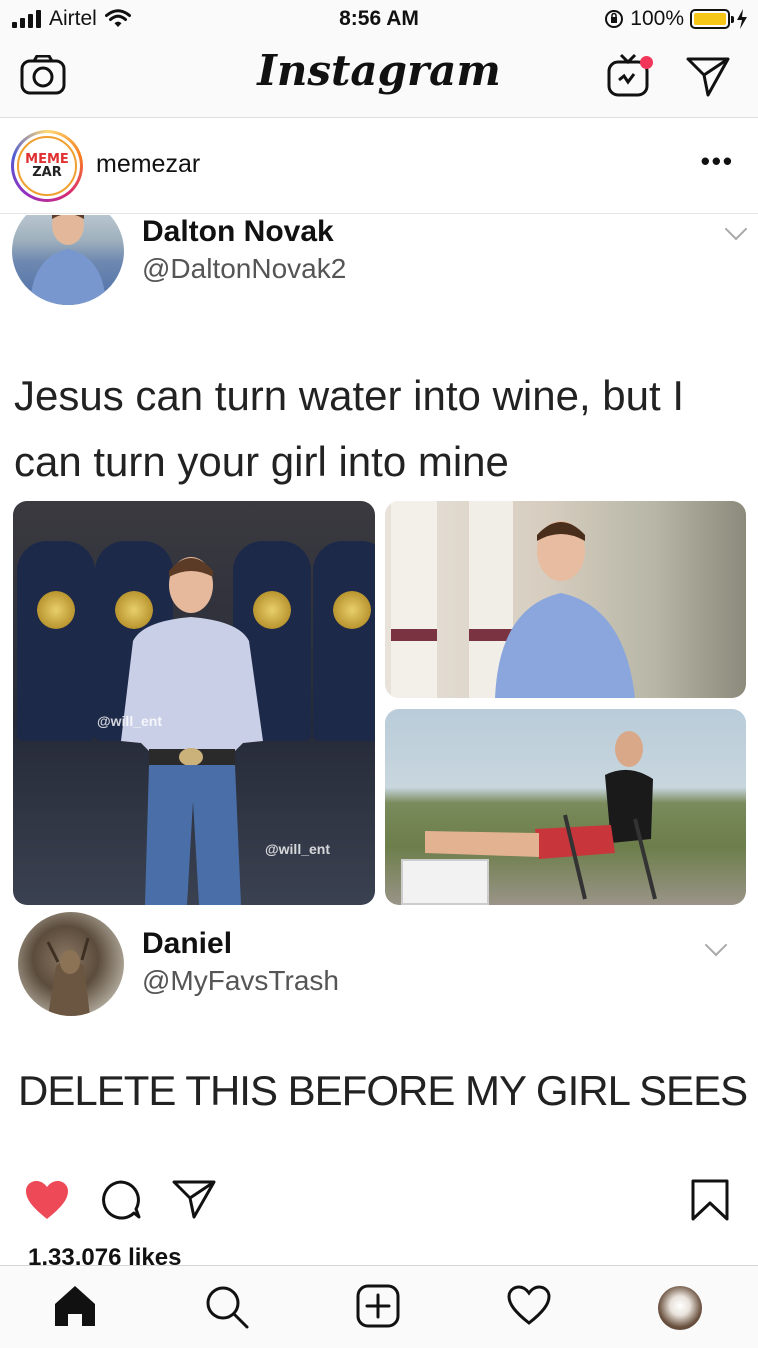 This screenshot has height=1348, width=758. What do you see at coordinates (297, 849) in the screenshot?
I see `photo-watermark-2: @will_ent` at bounding box center [297, 849].